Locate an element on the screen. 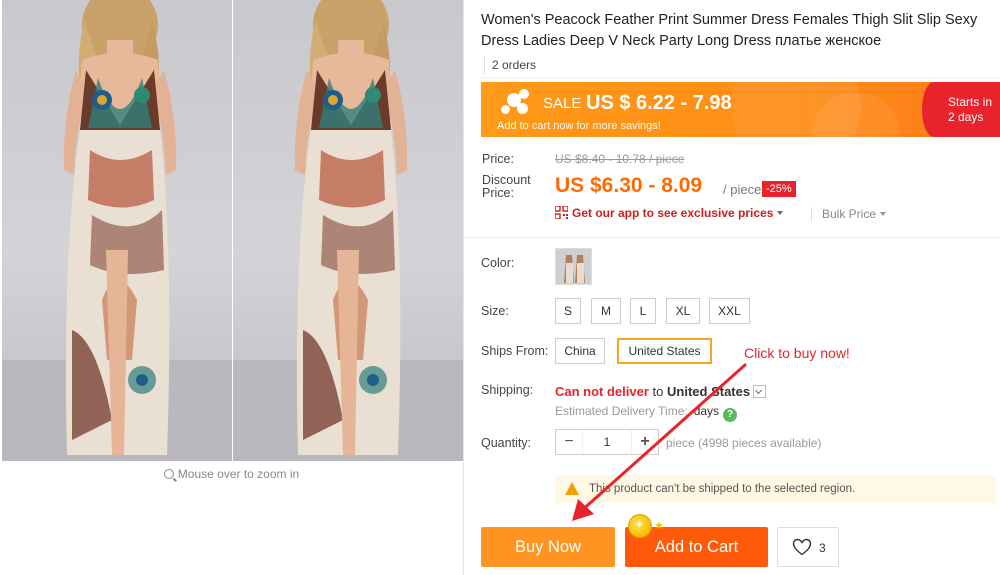 The width and height of the screenshot is (1000, 575). shipping-status: Can not deliver to United States is located at coordinates (661, 391).